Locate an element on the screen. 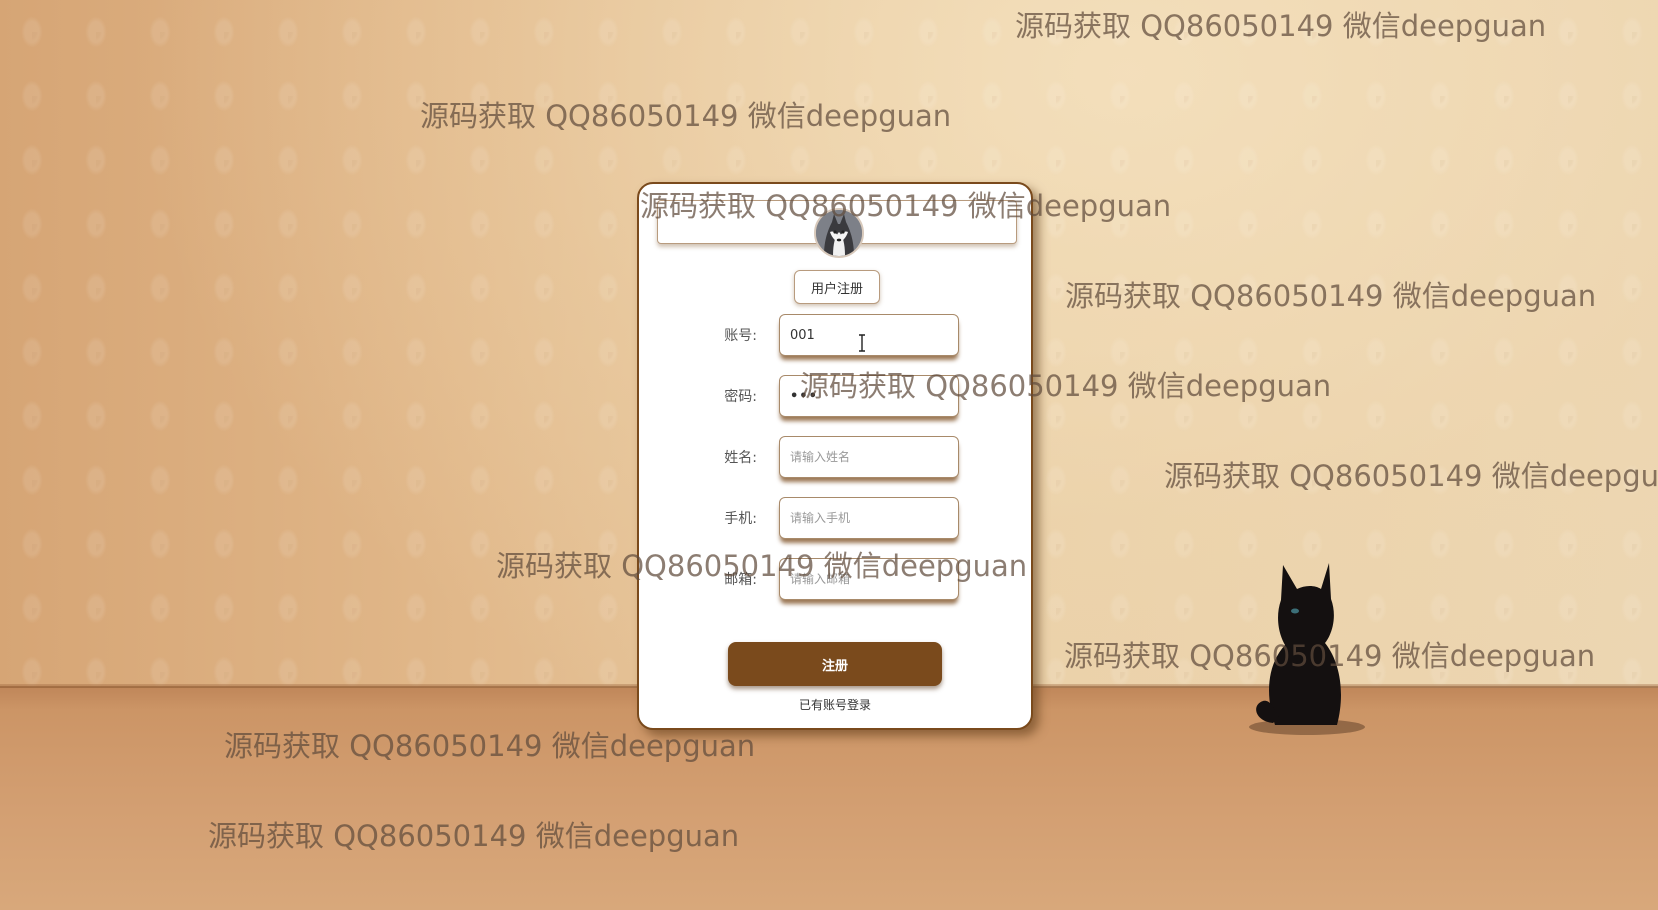 The image size is (1658, 910). avatar is located at coordinates (839, 233).